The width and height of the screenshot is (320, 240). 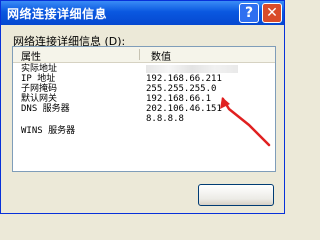 What do you see at coordinates (45, 109) in the screenshot?
I see `row-property: DNS 服务器` at bounding box center [45, 109].